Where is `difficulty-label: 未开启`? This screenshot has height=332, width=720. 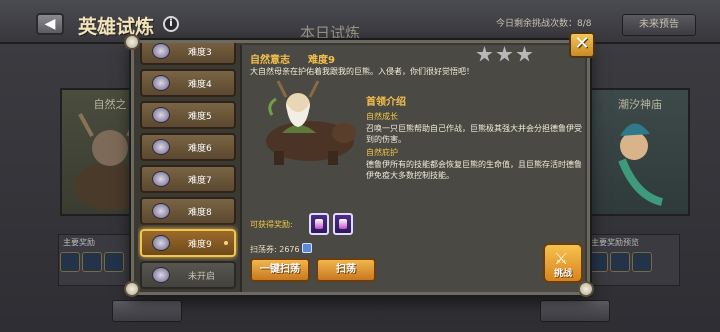 difficulty-label: 未开启 is located at coordinates (202, 277).